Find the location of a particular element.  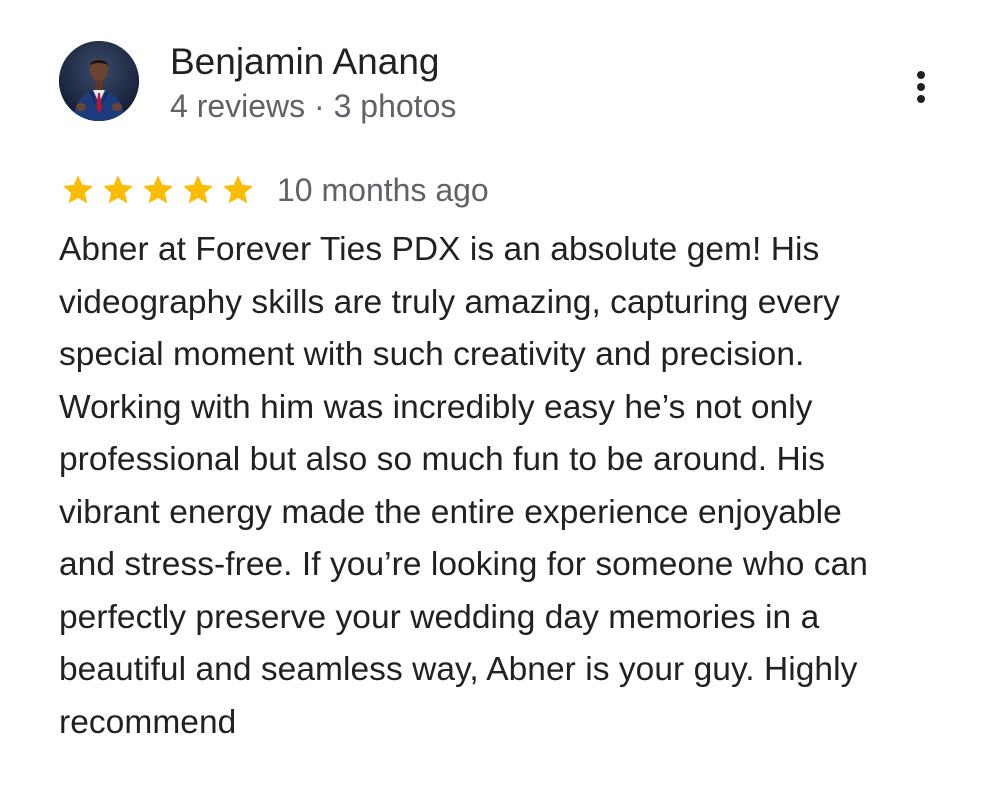

star-rating is located at coordinates (158, 190).